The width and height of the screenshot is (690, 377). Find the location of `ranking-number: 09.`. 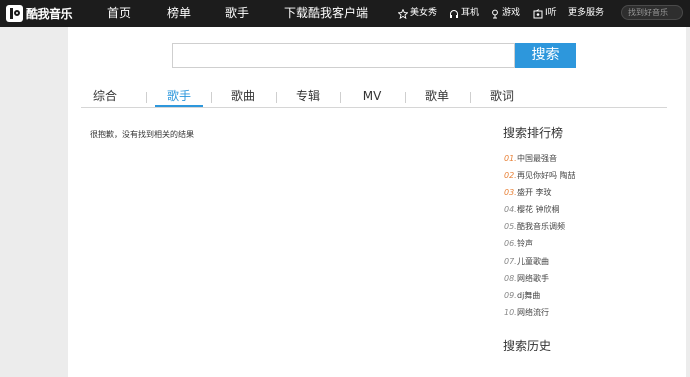

ranking-number: 09. is located at coordinates (510, 295).